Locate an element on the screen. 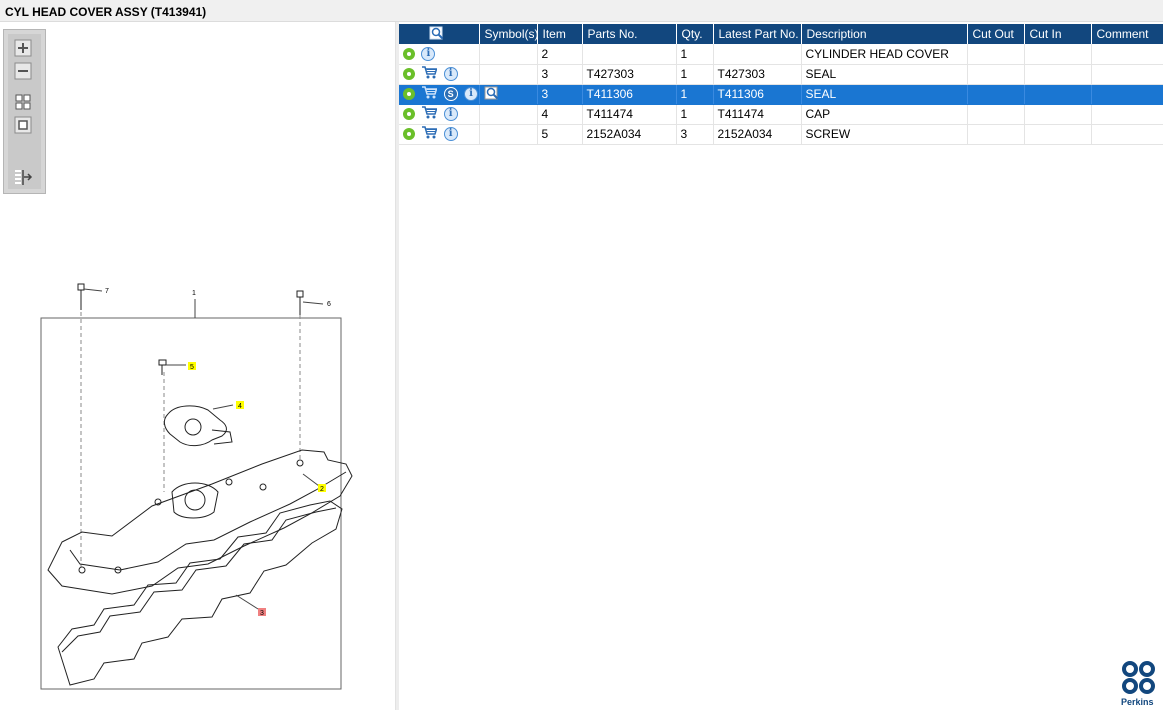  latest-part-no-cell: T411474 is located at coordinates (757, 114).